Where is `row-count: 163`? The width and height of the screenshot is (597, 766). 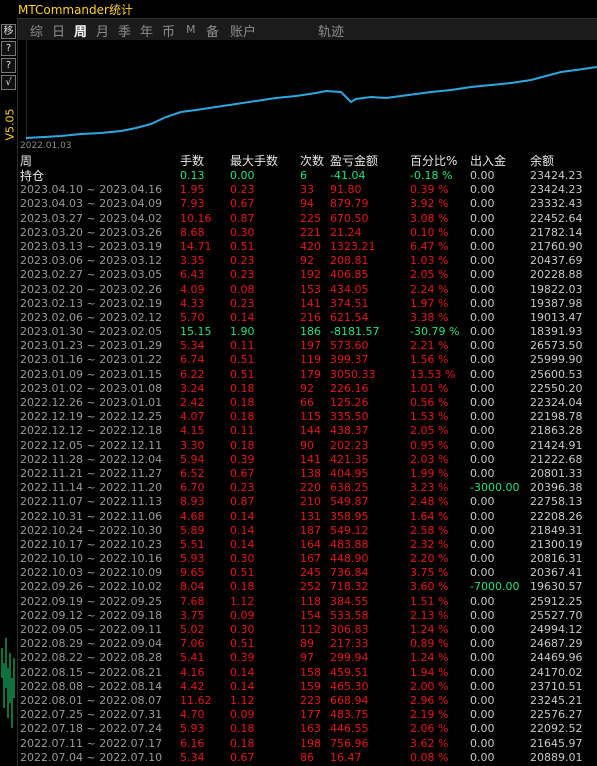 row-count: 163 is located at coordinates (310, 729).